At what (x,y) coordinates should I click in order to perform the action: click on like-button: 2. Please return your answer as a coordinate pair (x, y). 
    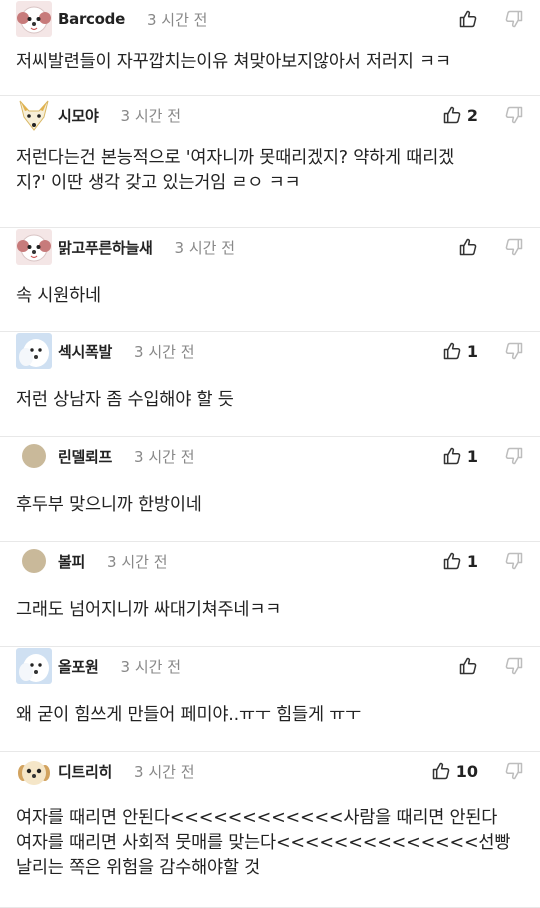
    Looking at the image, I should click on (460, 115).